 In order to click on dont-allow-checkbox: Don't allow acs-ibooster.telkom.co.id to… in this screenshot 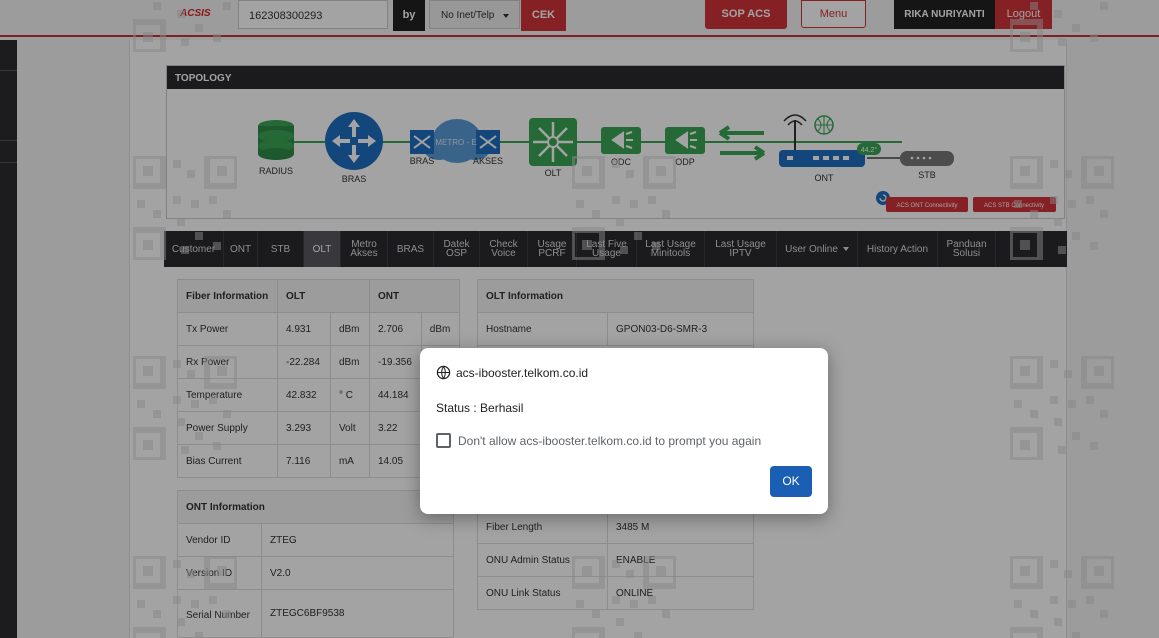, I will do `click(598, 440)`.